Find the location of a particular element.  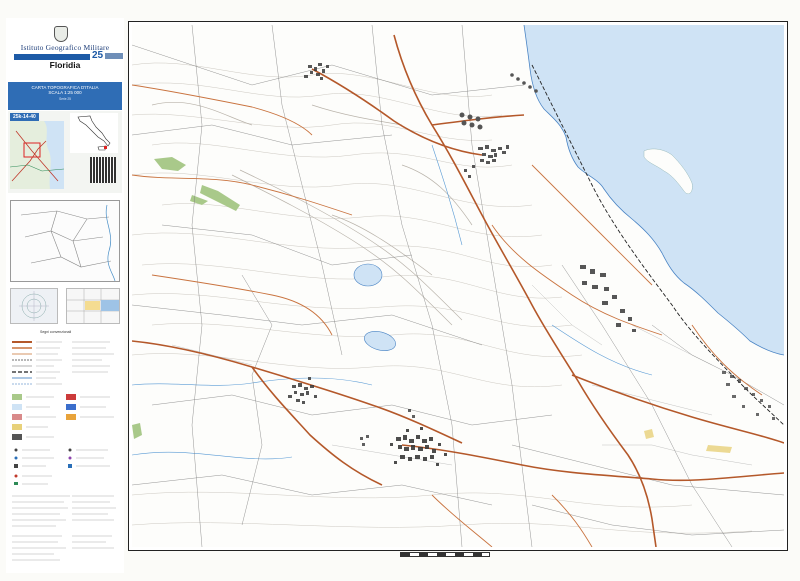

republic-emblem-icon is located at coordinates (61, 34).